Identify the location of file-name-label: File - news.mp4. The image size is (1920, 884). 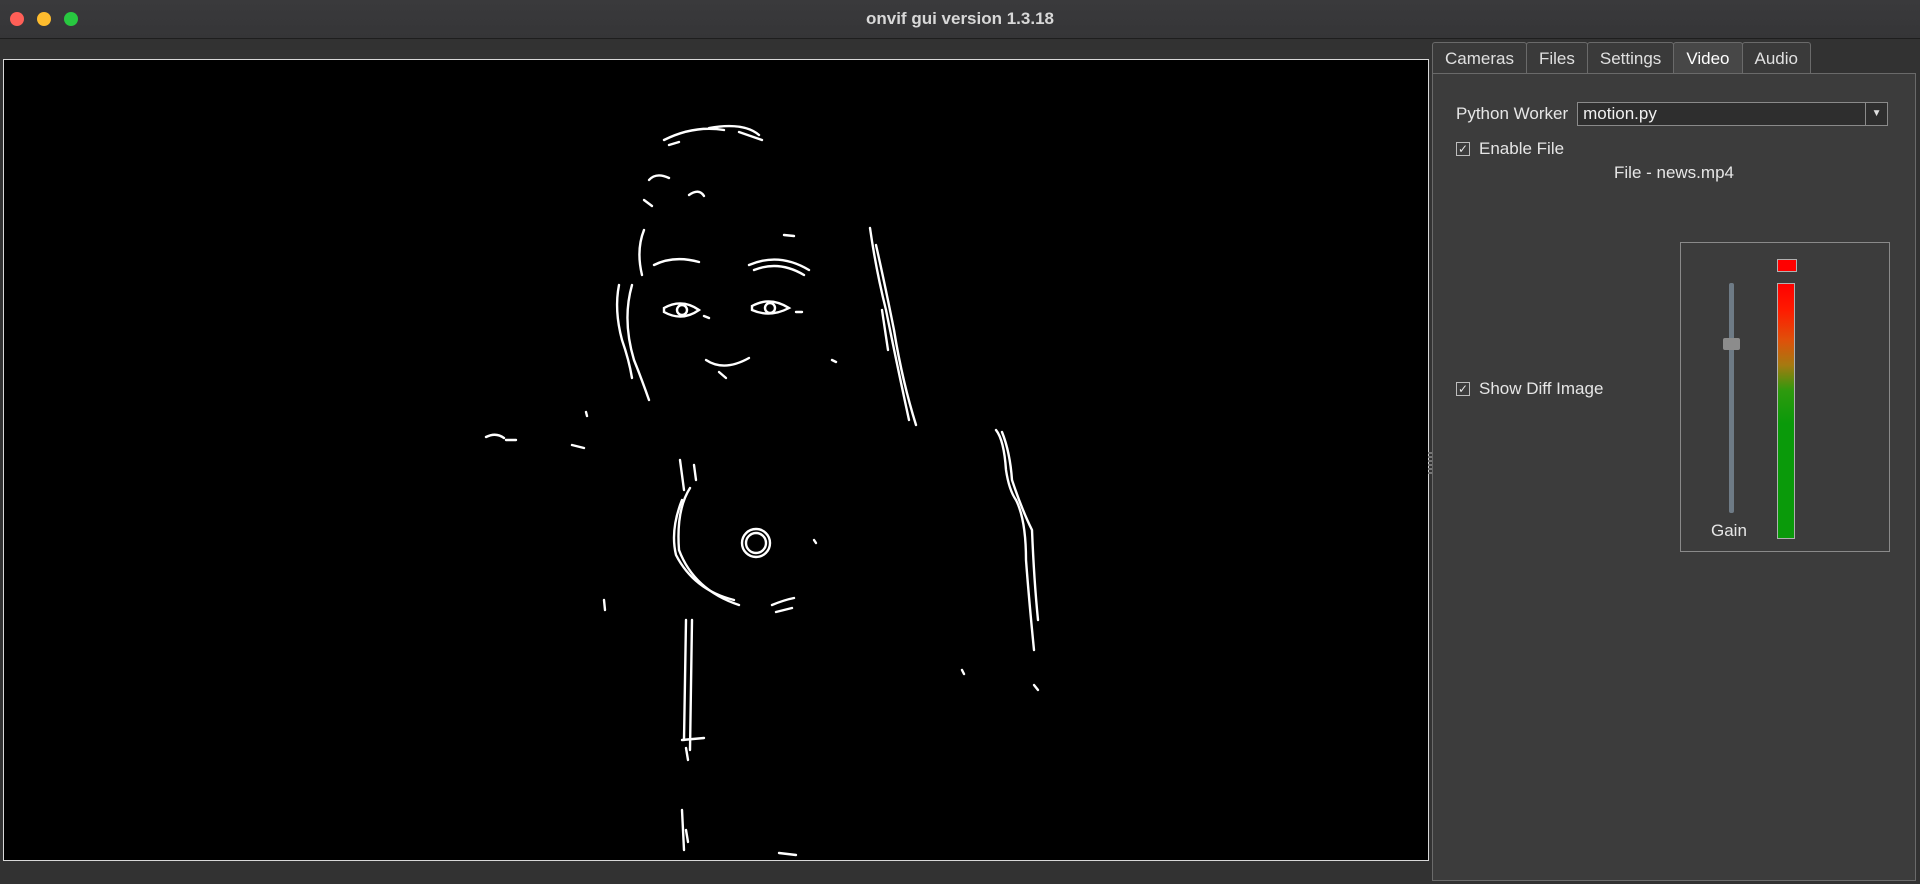
(1674, 172).